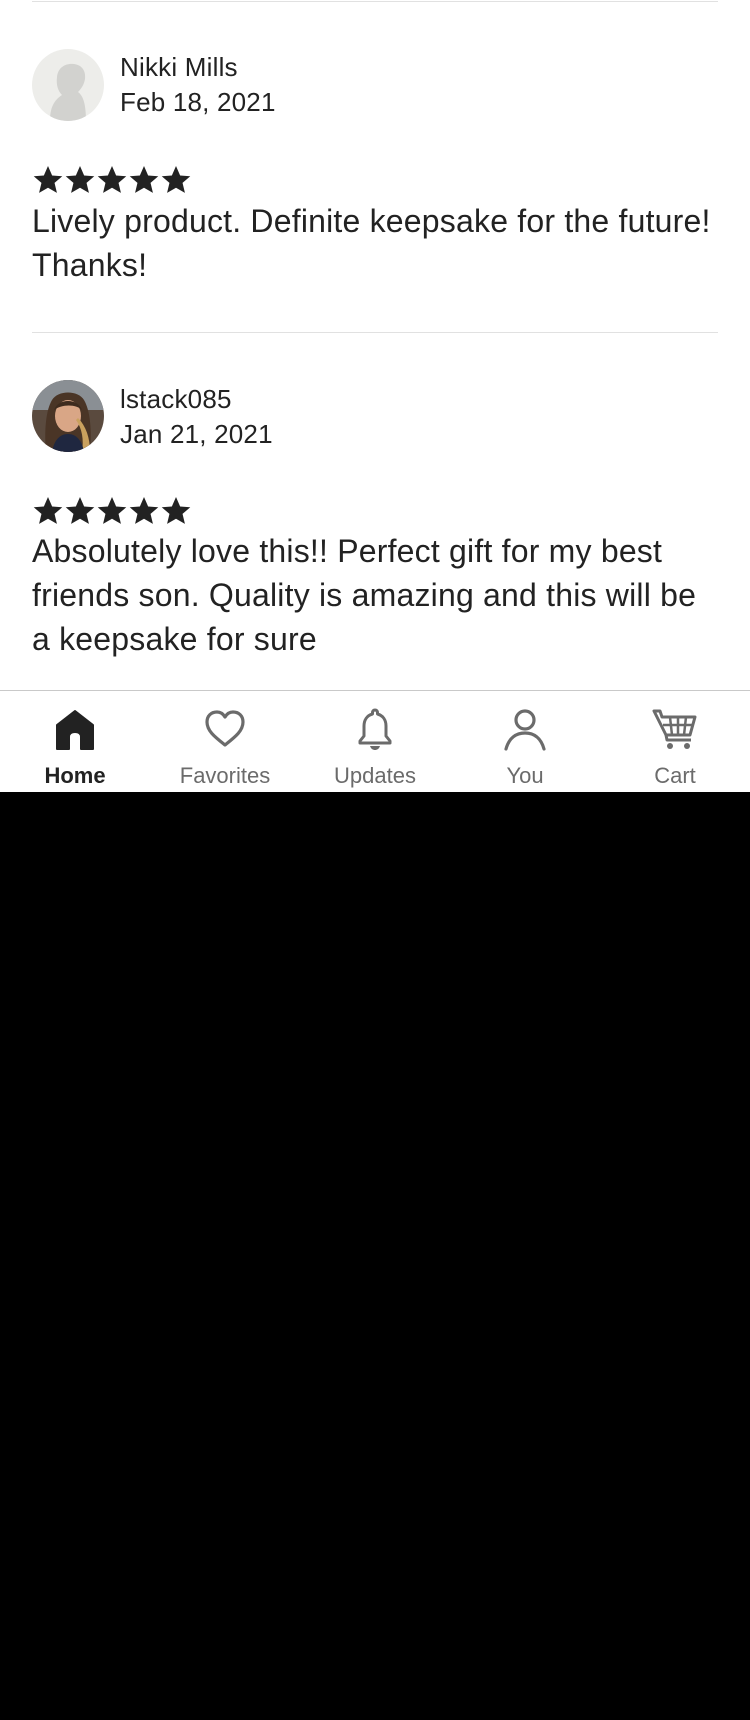 The height and width of the screenshot is (1720, 750). I want to click on nav-label: You, so click(525, 775).